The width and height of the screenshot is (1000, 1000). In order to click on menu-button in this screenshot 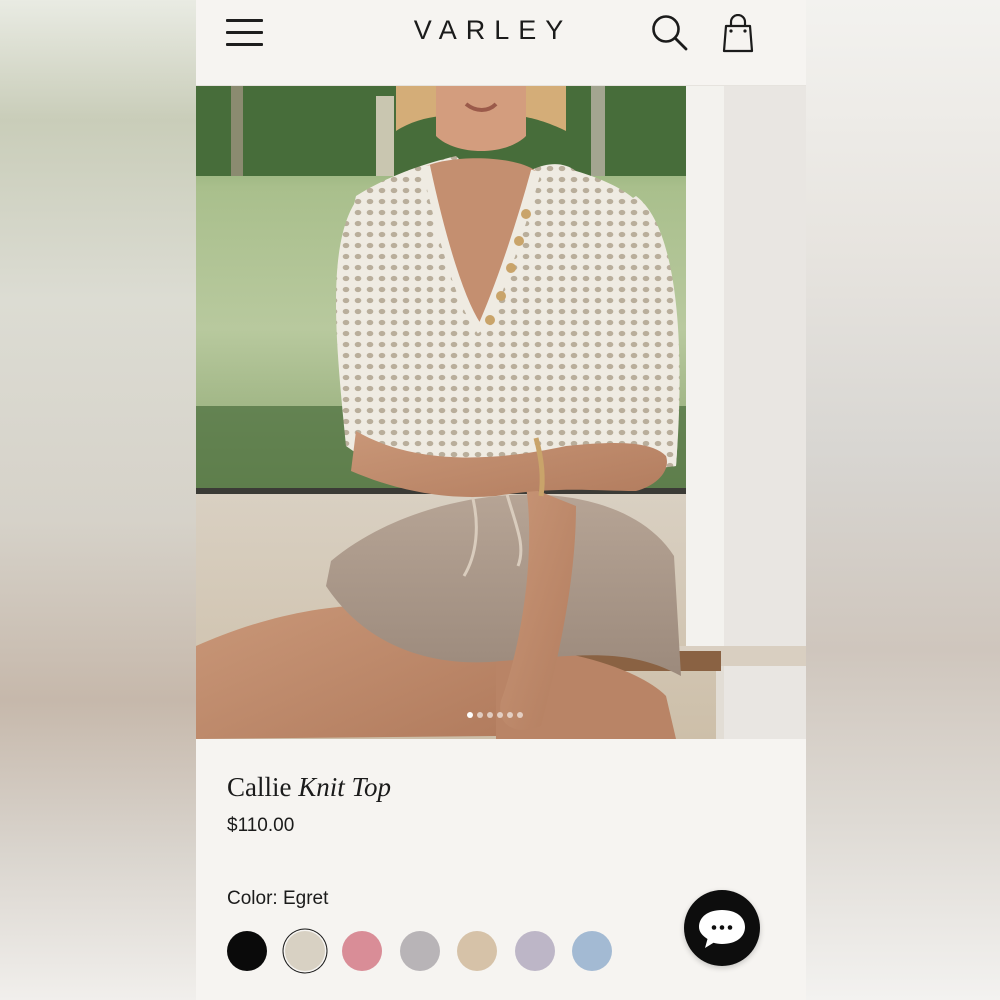, I will do `click(246, 33)`.